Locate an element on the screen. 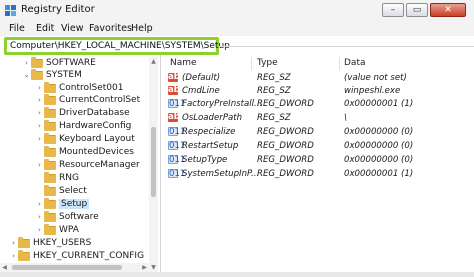 Image resolution: width=474 pixels, height=277 pixels. address-bar-divider is located at coordinates (346, 46).